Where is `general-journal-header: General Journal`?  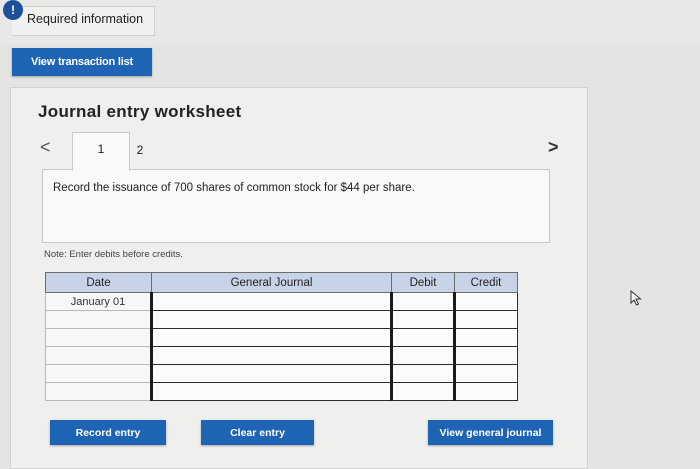 general-journal-header: General Journal is located at coordinates (271, 282).